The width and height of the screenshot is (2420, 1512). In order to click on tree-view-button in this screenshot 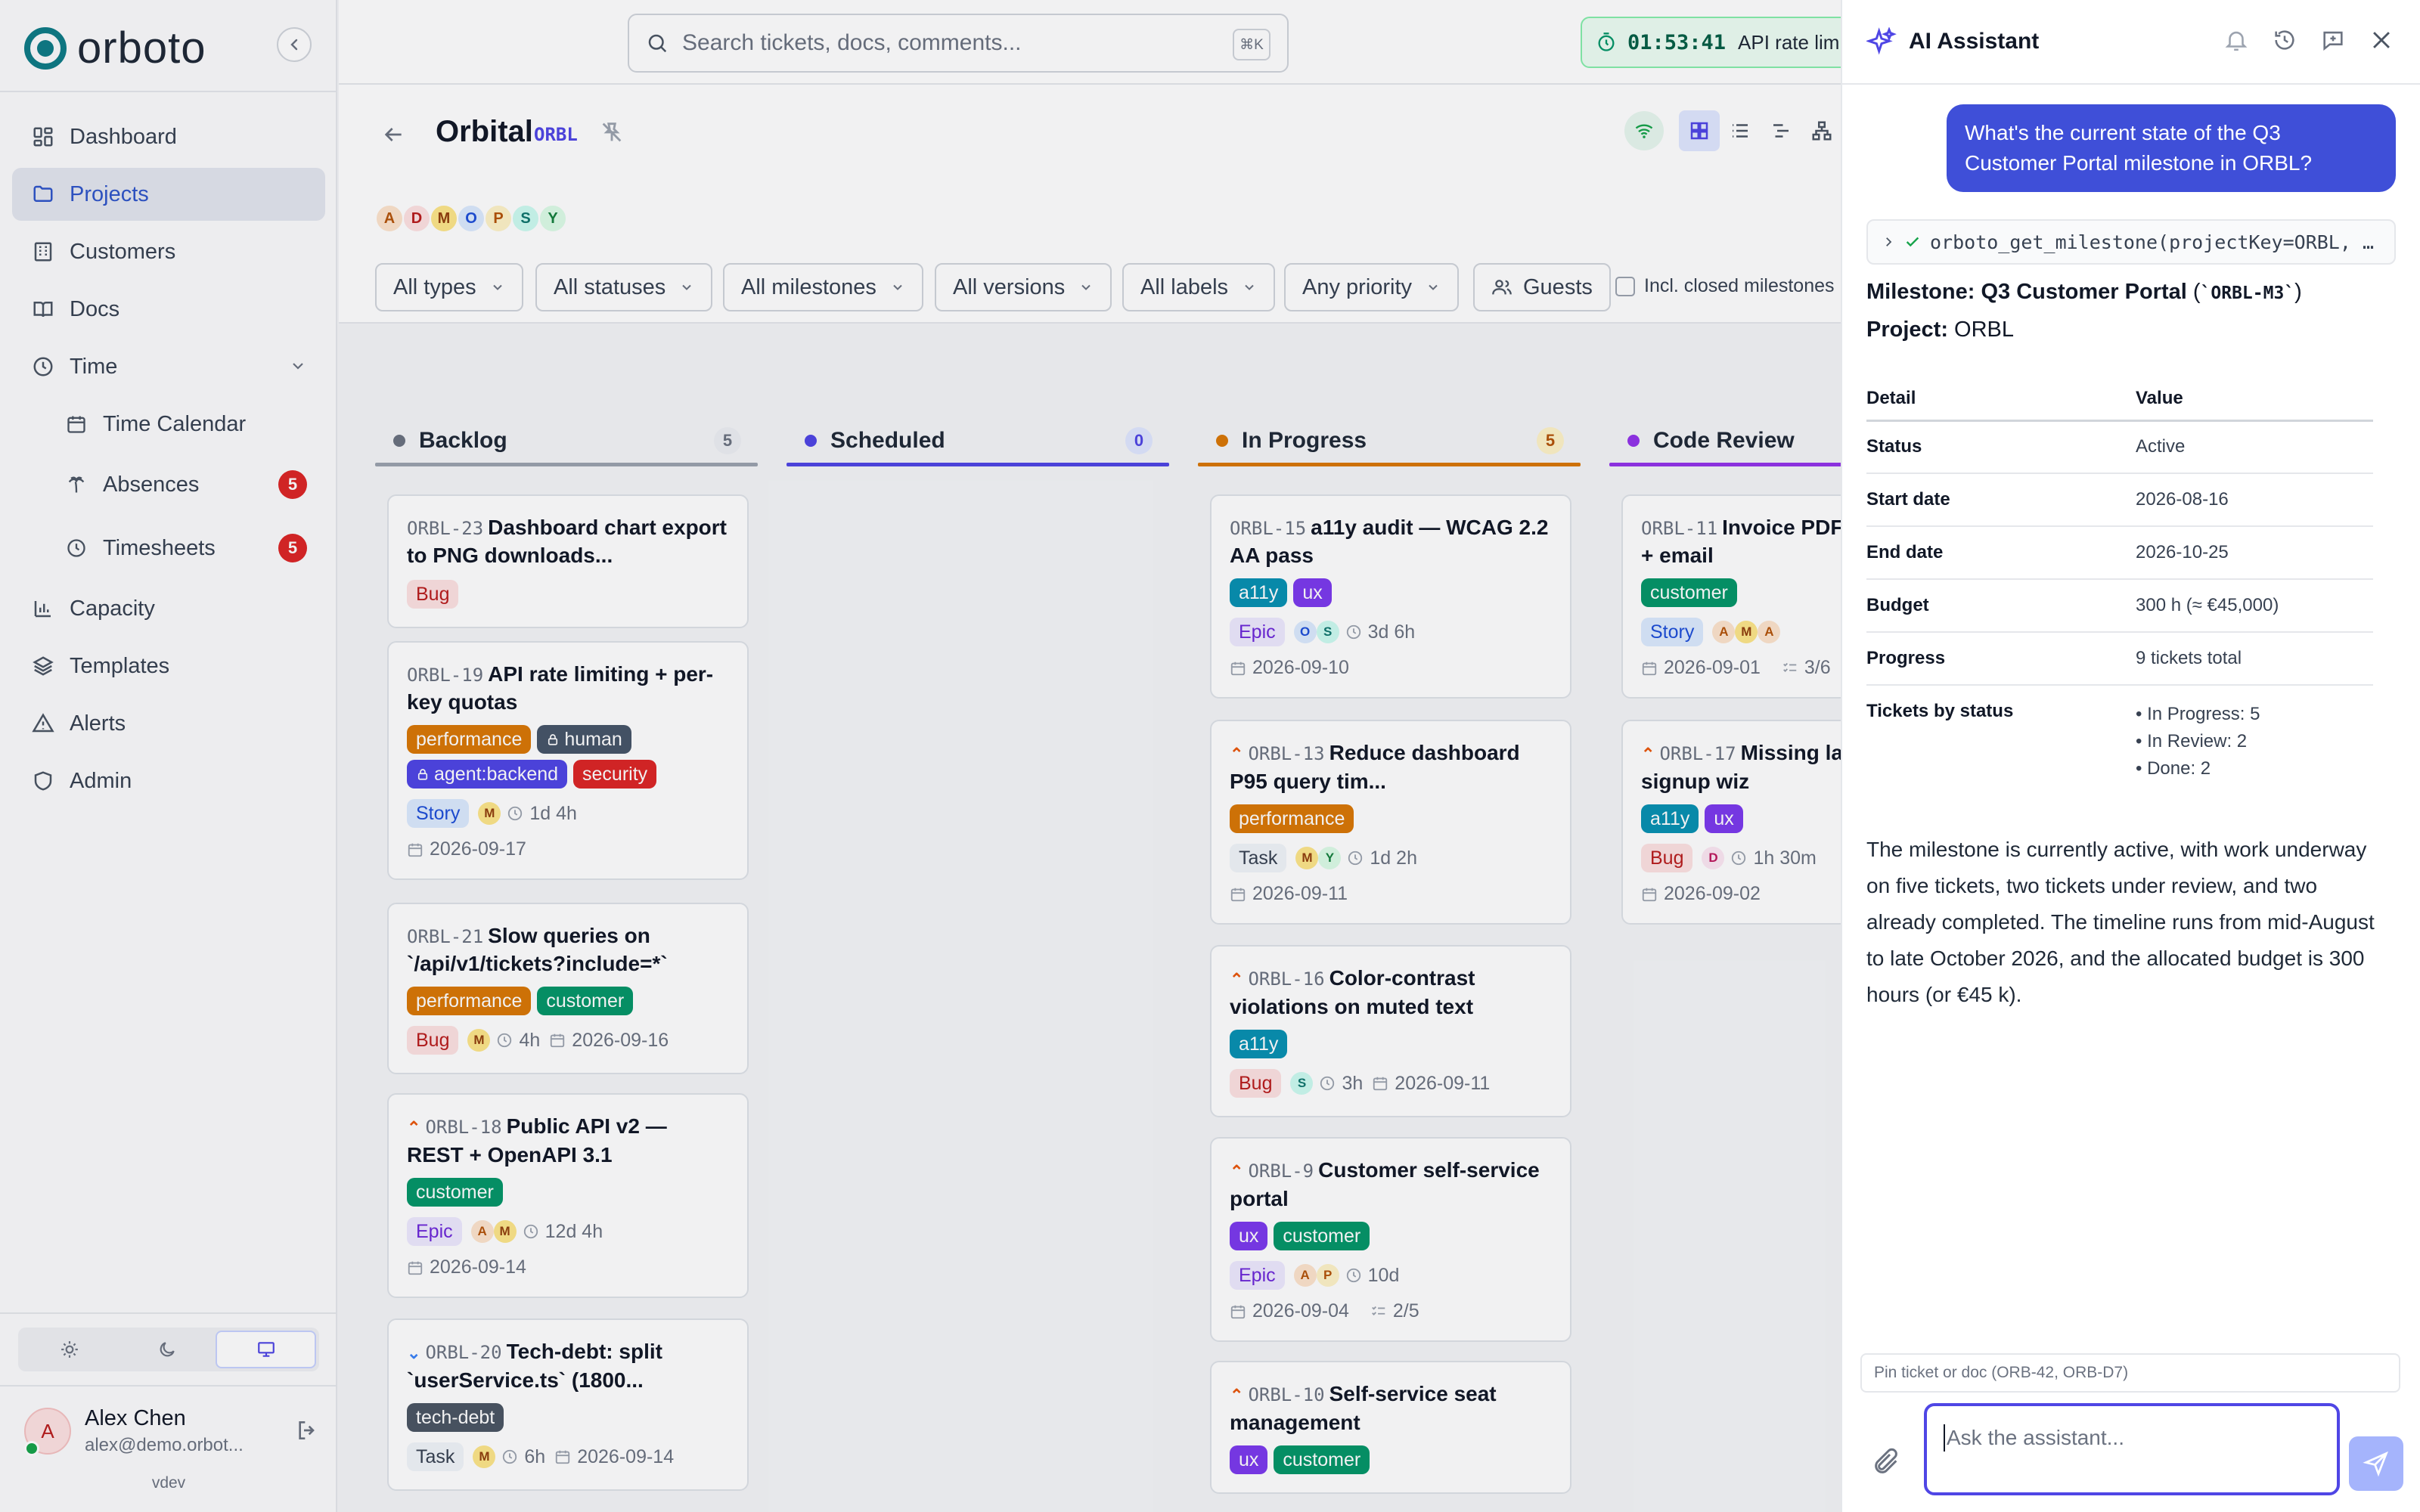, I will do `click(1821, 130)`.